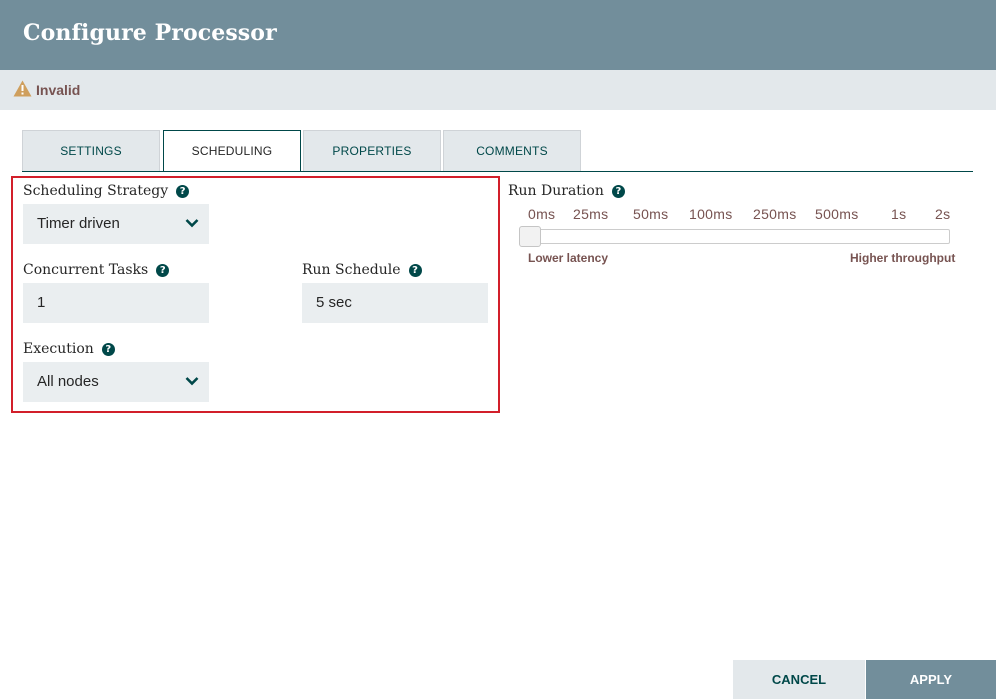 Image resolution: width=996 pixels, height=699 pixels. I want to click on concurrent-tasks-label-group: Concurrent Tasks?, so click(96, 270).